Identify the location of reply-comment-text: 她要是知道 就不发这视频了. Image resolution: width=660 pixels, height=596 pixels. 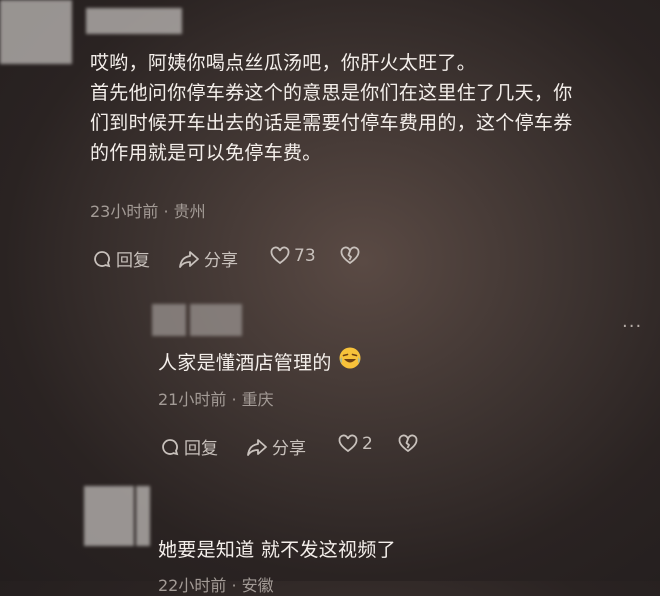
(277, 550).